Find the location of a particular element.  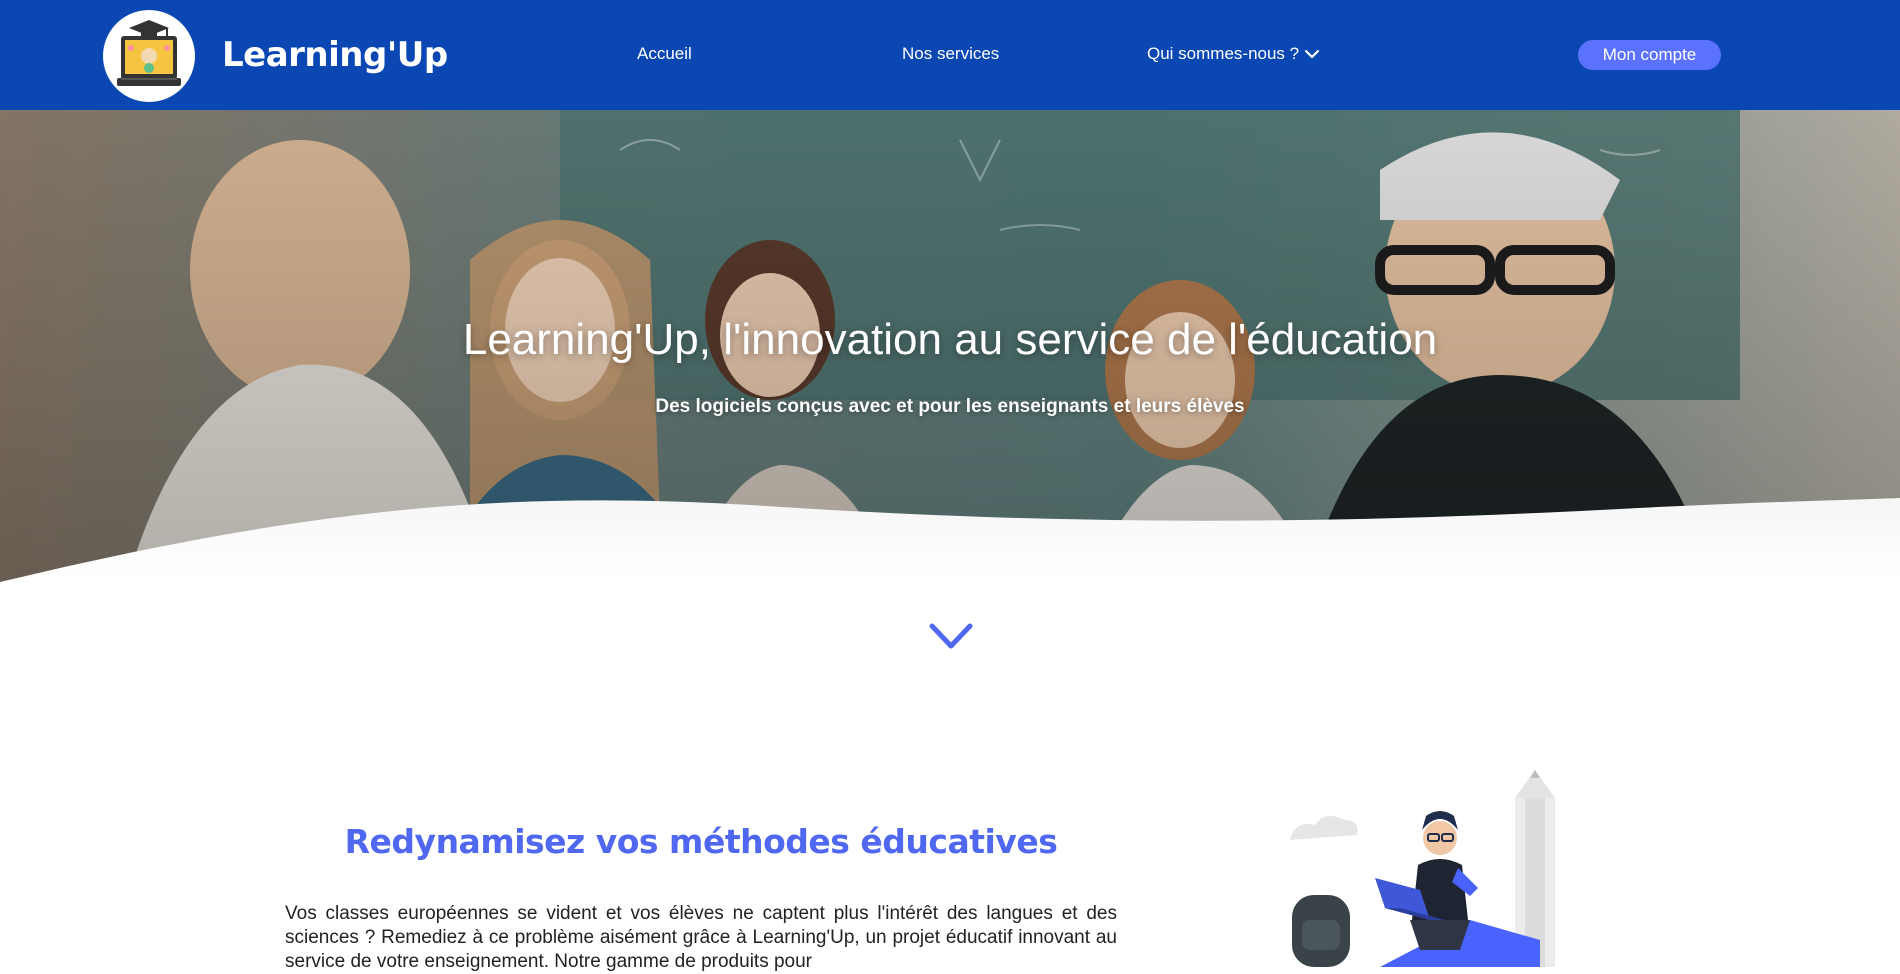

nav-qui-label: Qui sommes-nous ? is located at coordinates (1223, 53).